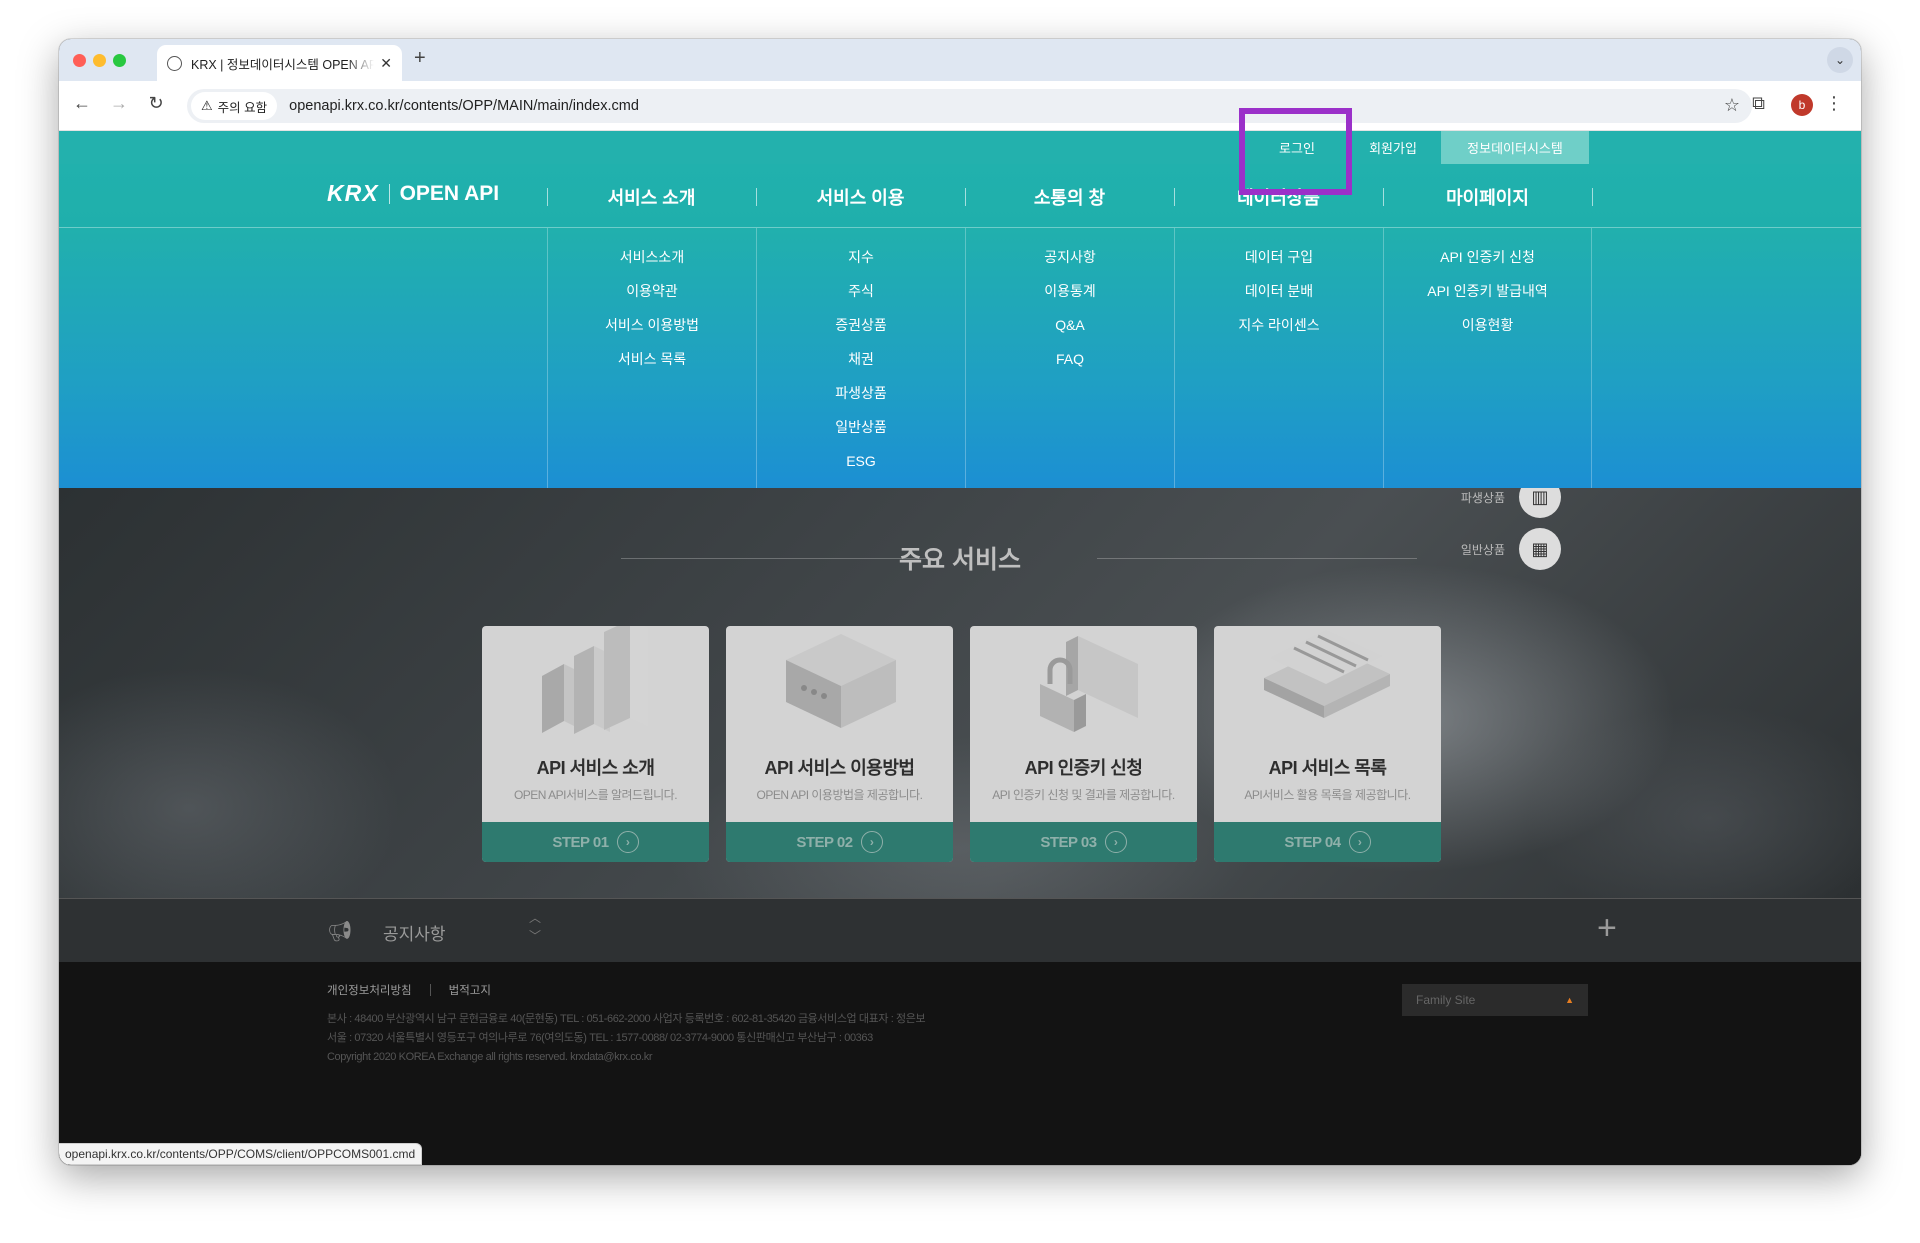 The width and height of the screenshot is (1920, 1243). What do you see at coordinates (839, 768) in the screenshot?
I see `card-title: API 서비스 이용방법` at bounding box center [839, 768].